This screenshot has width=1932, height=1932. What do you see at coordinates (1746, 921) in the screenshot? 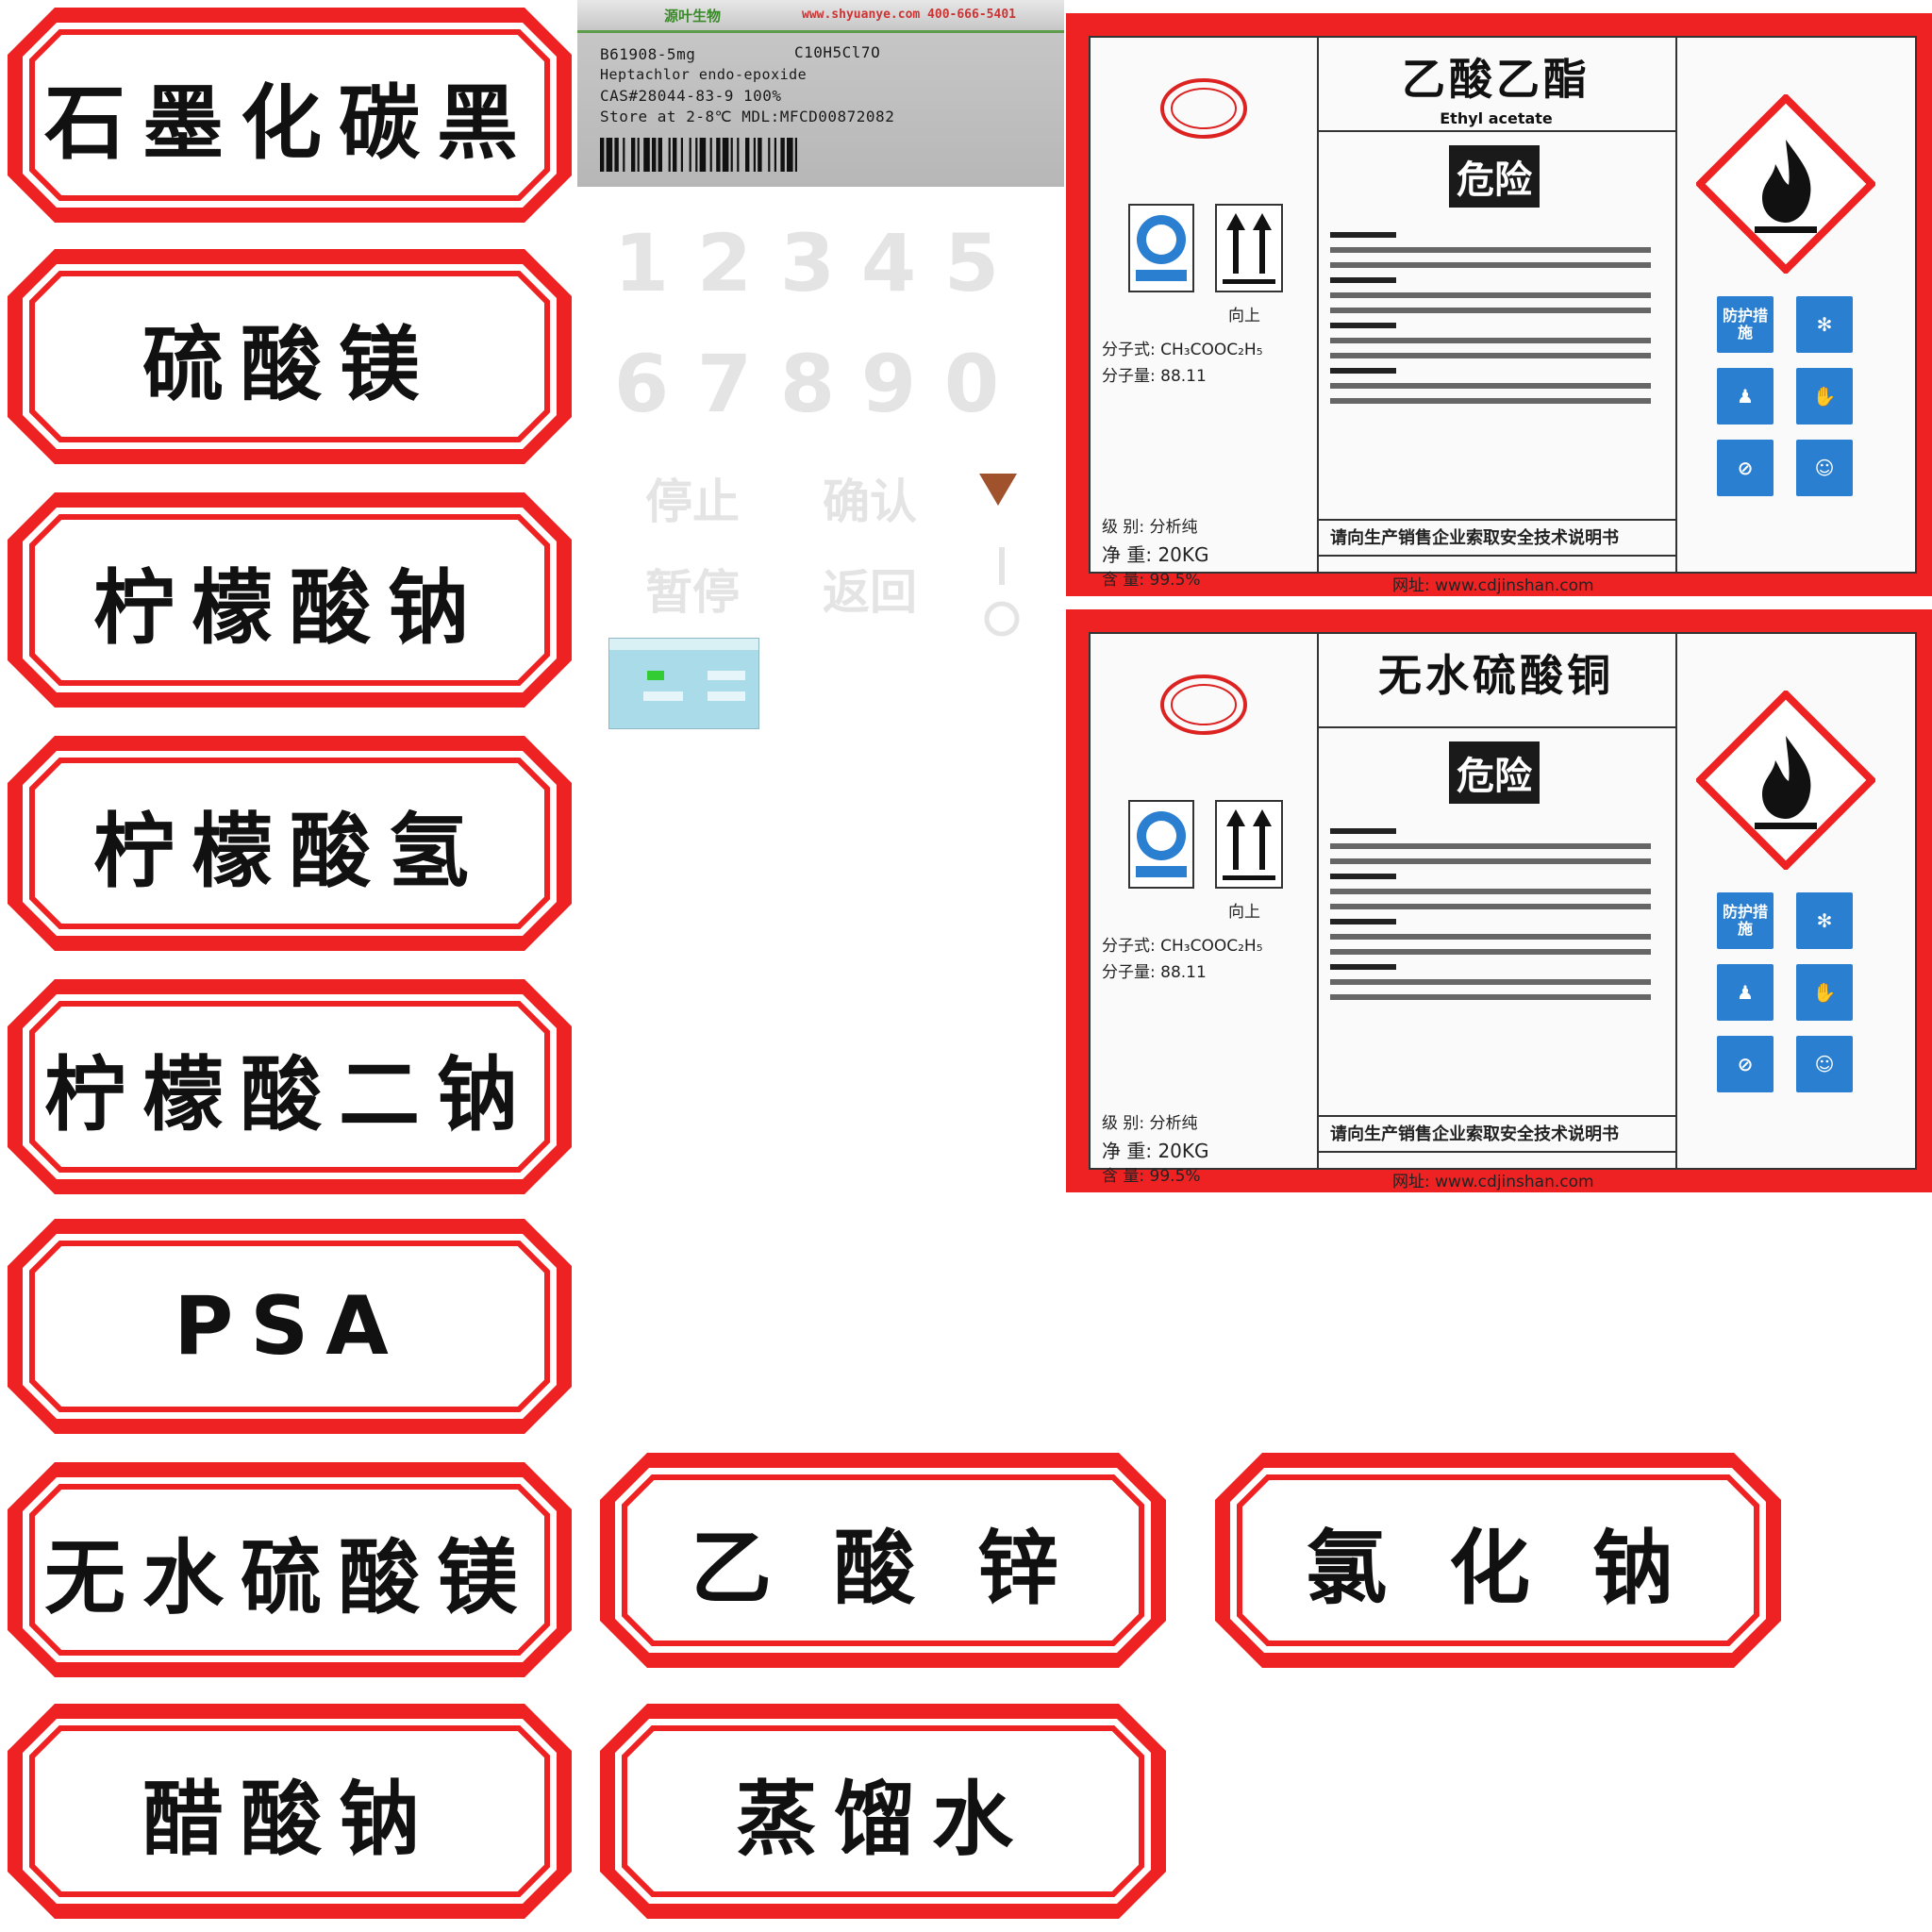
I see `protective-measures-badge: 防护措施` at bounding box center [1746, 921].